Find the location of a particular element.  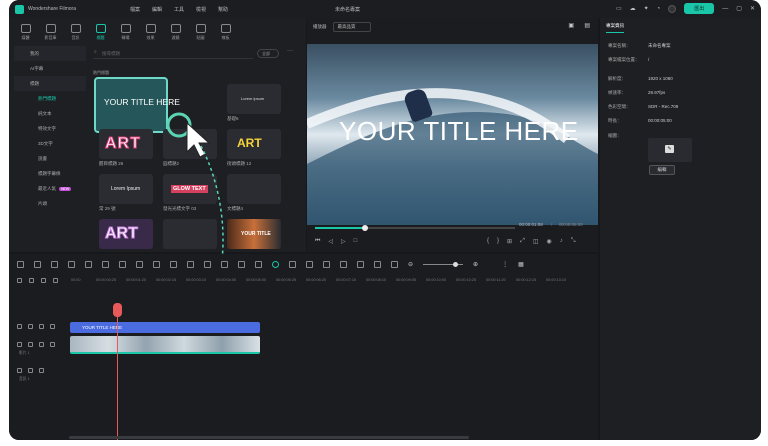

timeline-grid-icon: ⋮ is located at coordinates (505, 264).